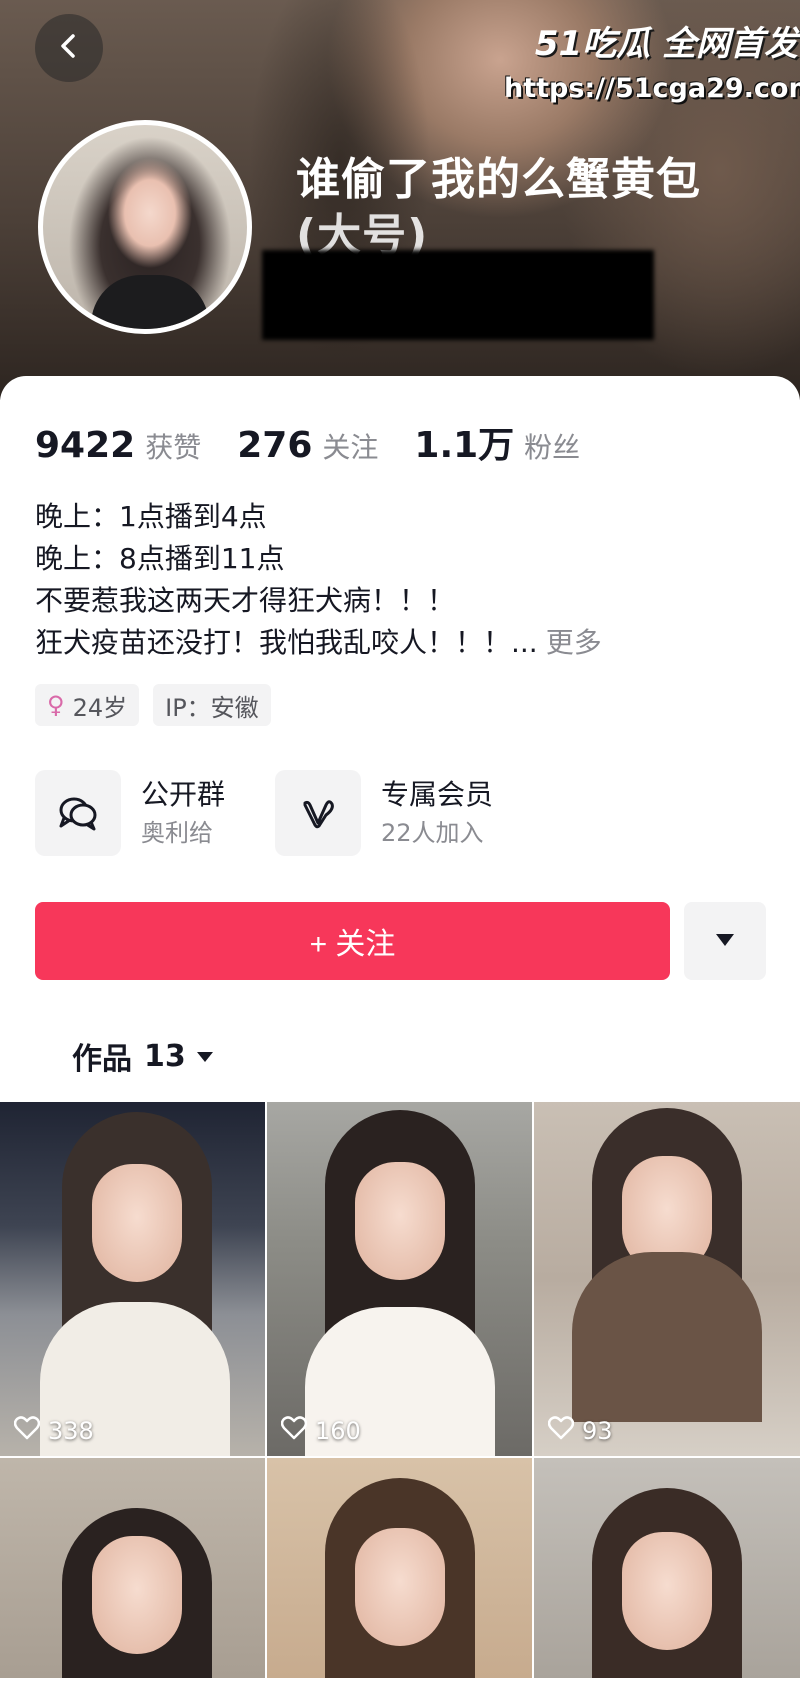  I want to click on works-count: 13, so click(165, 1056).